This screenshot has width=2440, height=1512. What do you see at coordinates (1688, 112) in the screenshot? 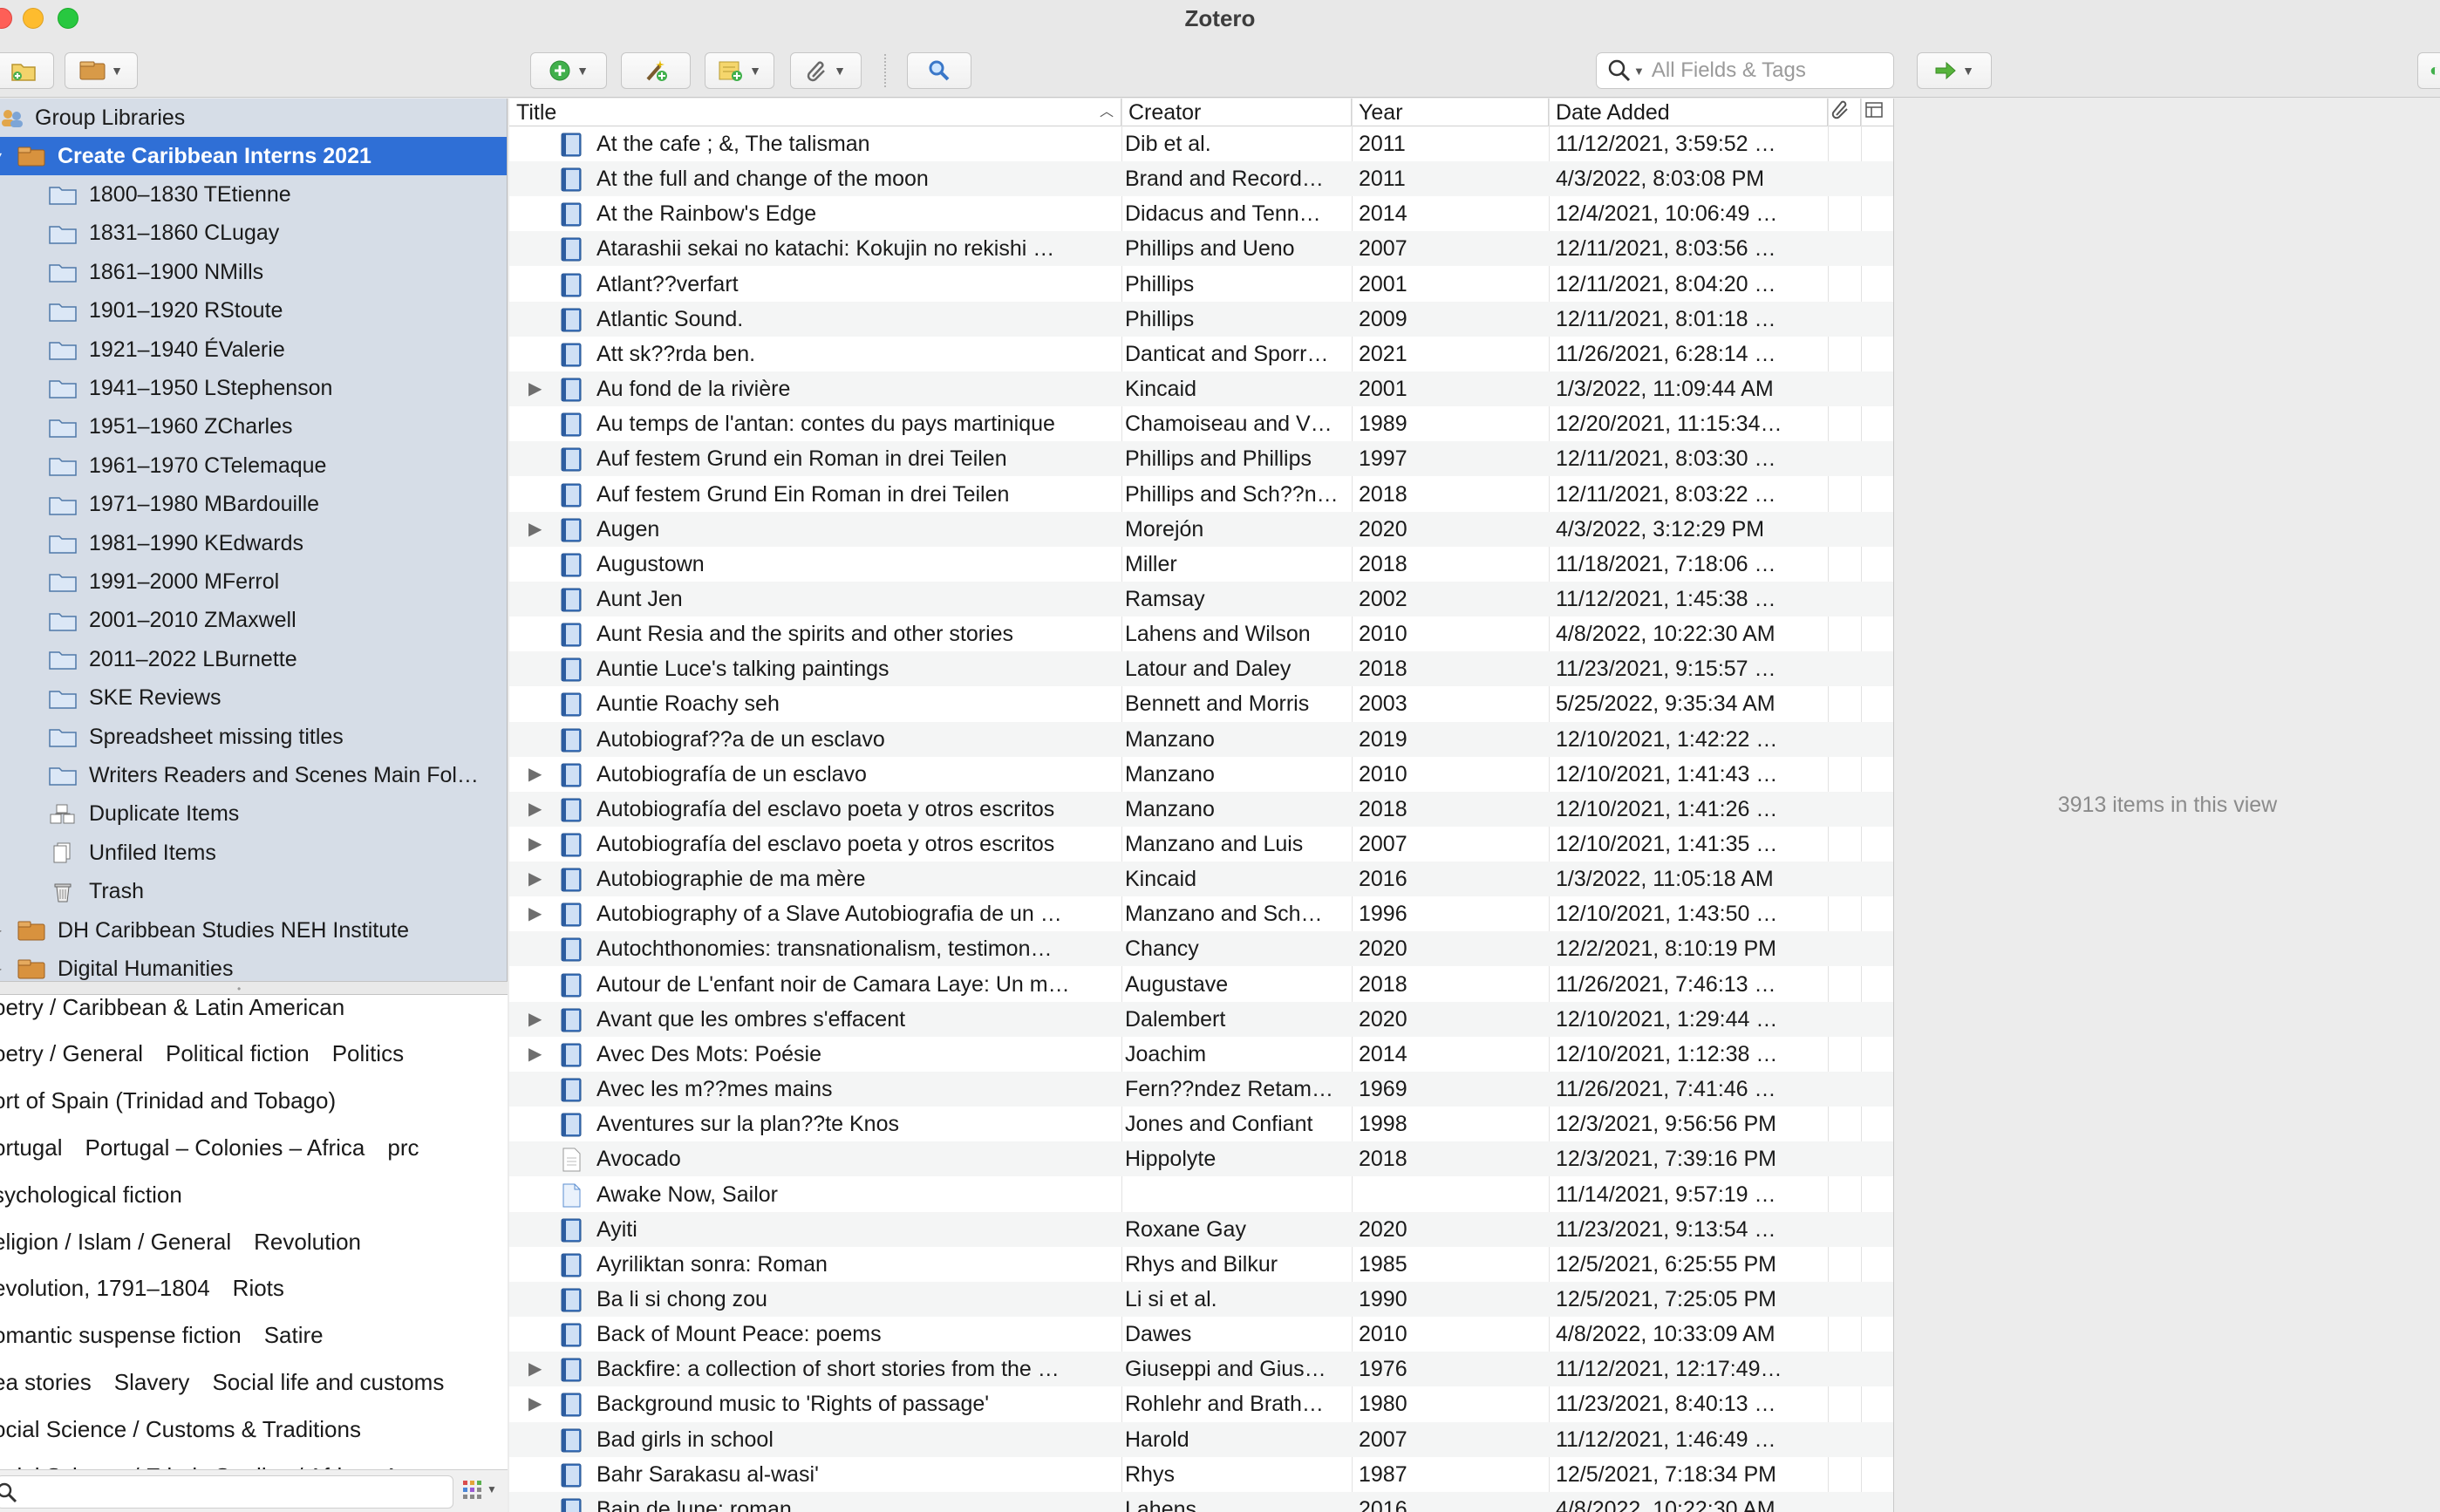
I see `column-date-added: Date Added` at bounding box center [1688, 112].